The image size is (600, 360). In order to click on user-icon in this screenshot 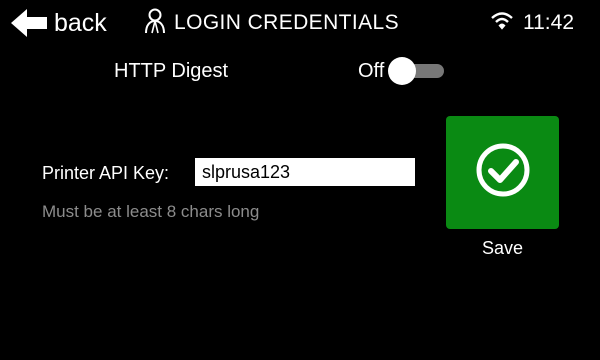, I will do `click(155, 23)`.